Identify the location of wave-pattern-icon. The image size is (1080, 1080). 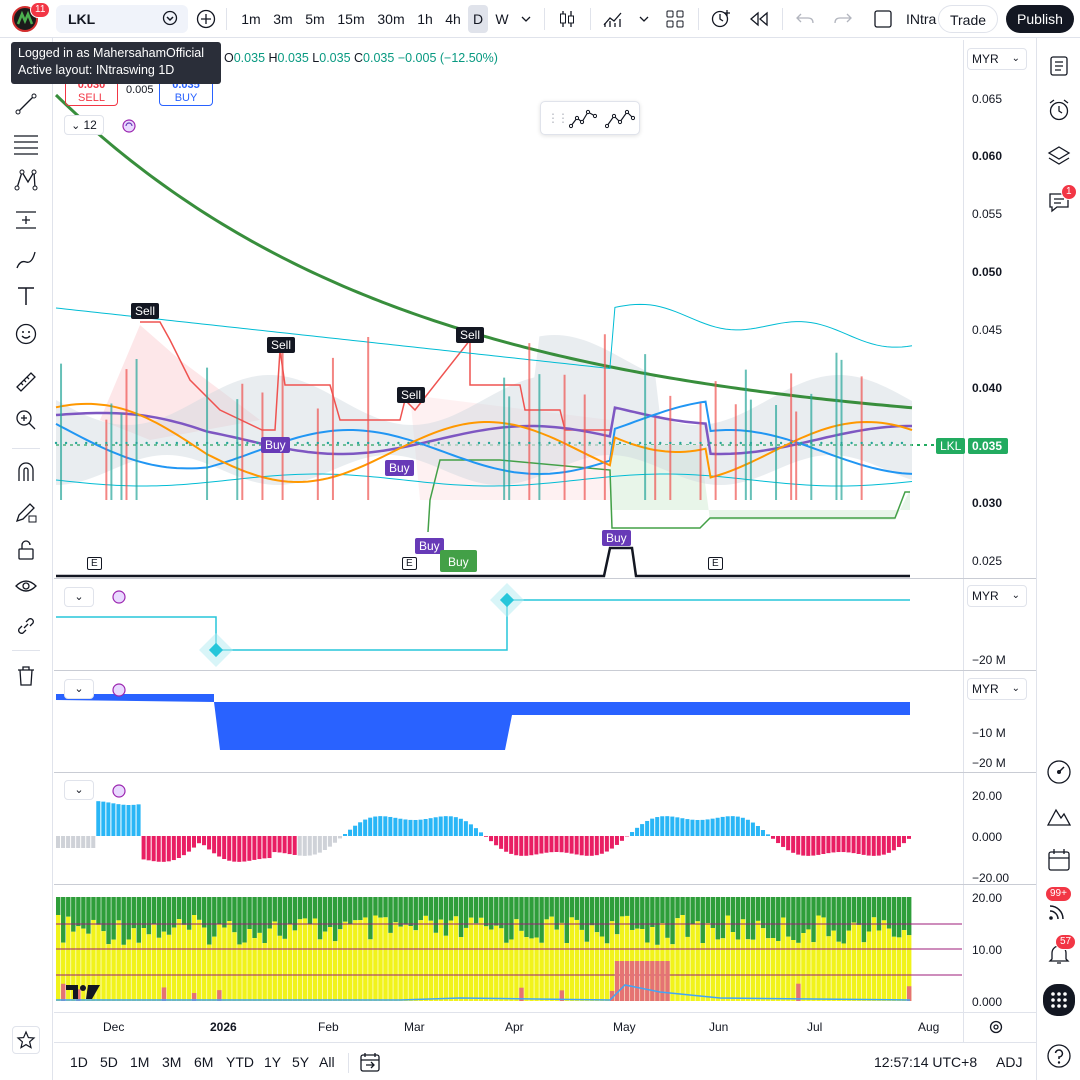
(583, 120).